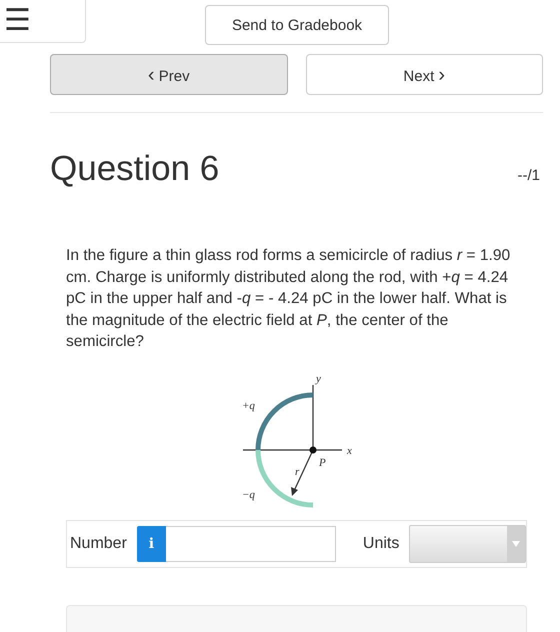 The image size is (560, 632). I want to click on units-dropdown, so click(467, 543).